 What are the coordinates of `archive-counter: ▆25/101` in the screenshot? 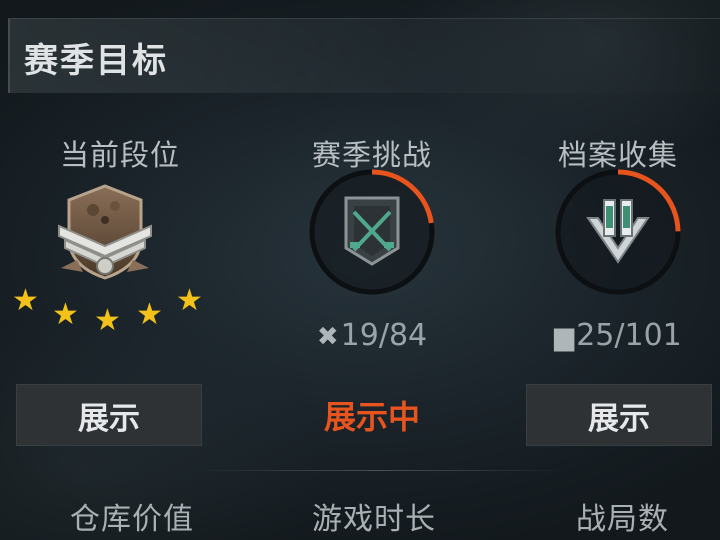 It's located at (609, 335).